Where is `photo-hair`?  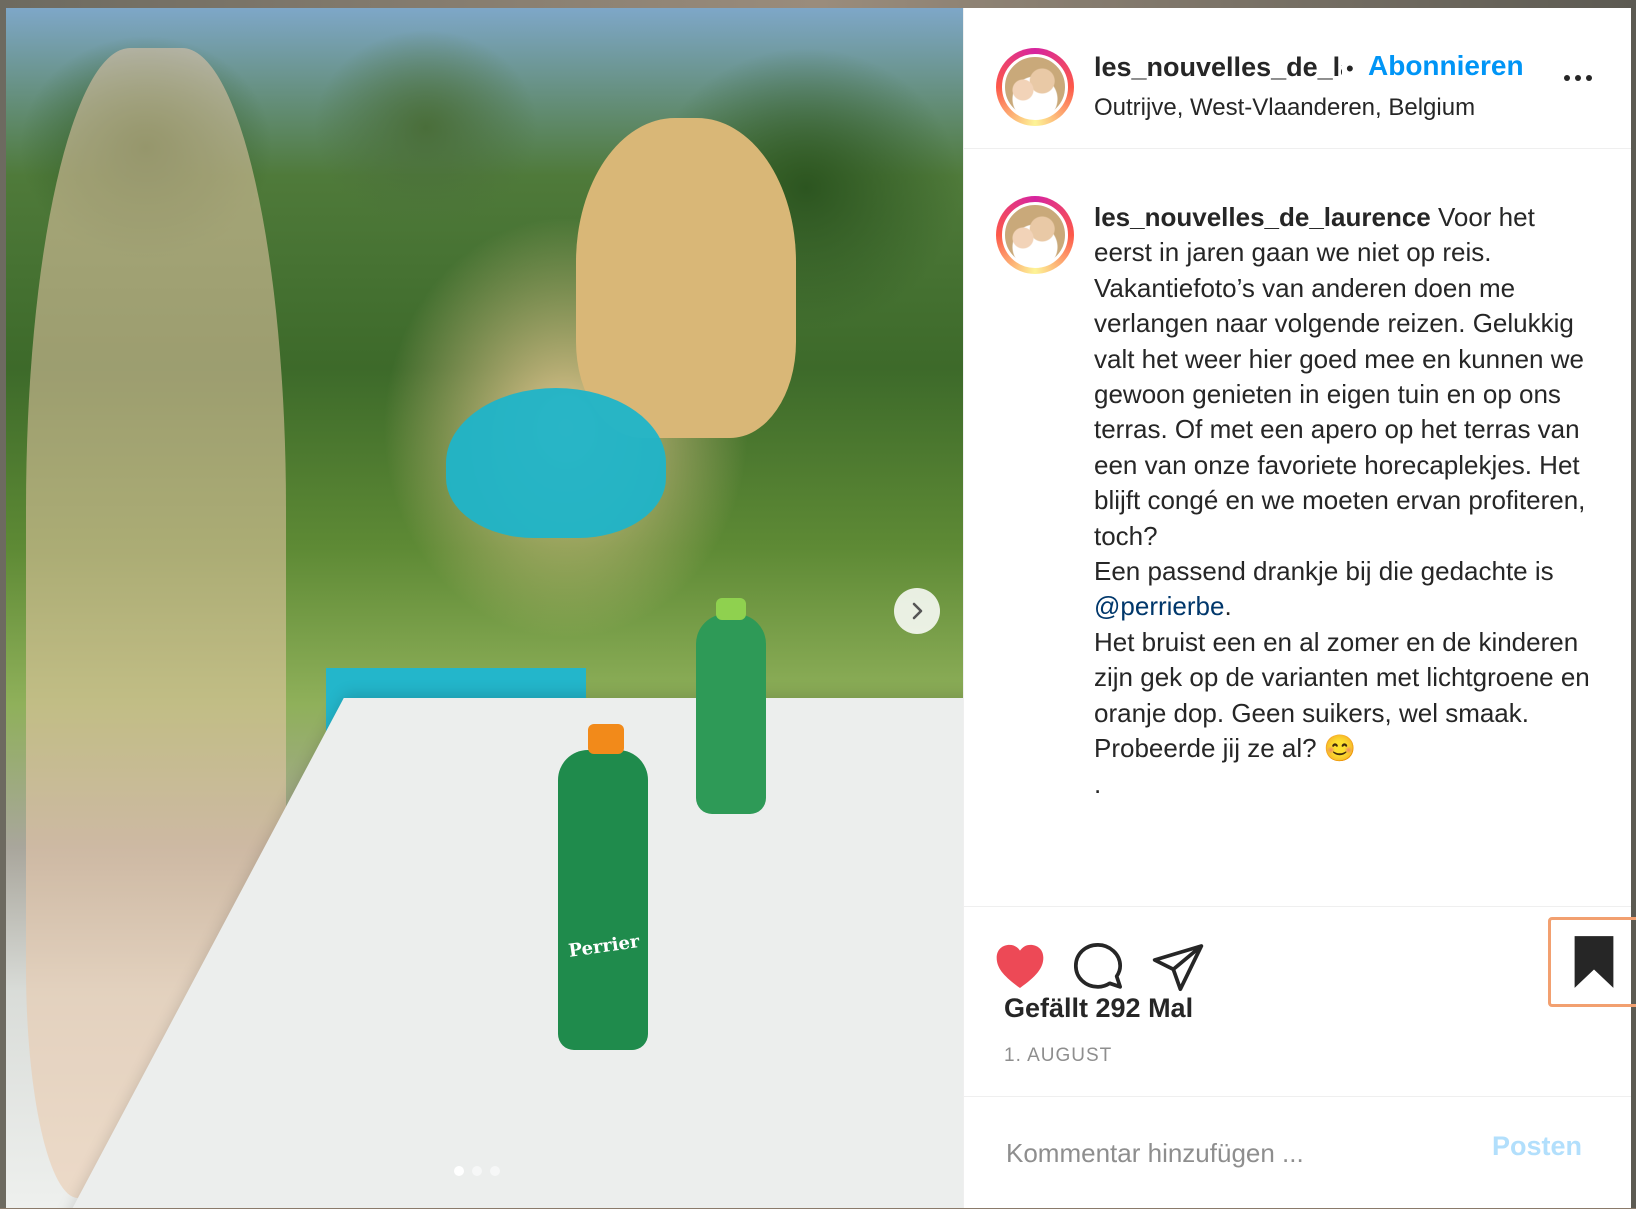
photo-hair is located at coordinates (686, 278).